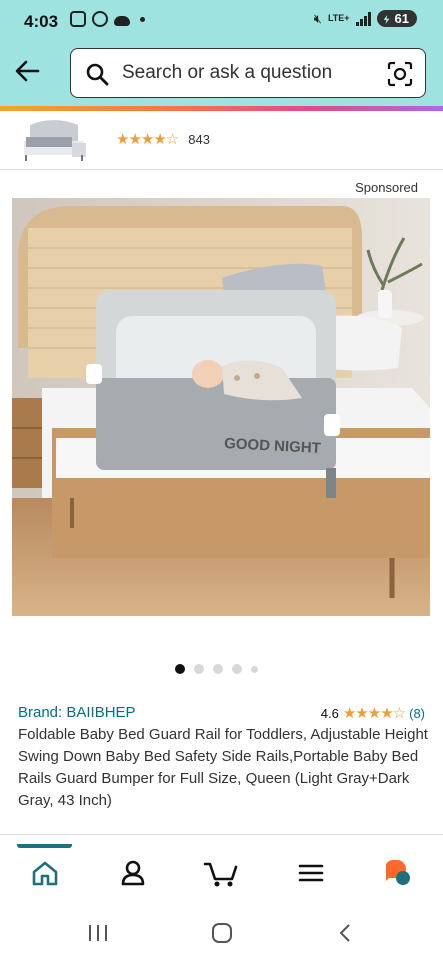 This screenshot has width=443, height=960. I want to click on product-rating: 4.6 ★★★★☆ (8), so click(373, 713).